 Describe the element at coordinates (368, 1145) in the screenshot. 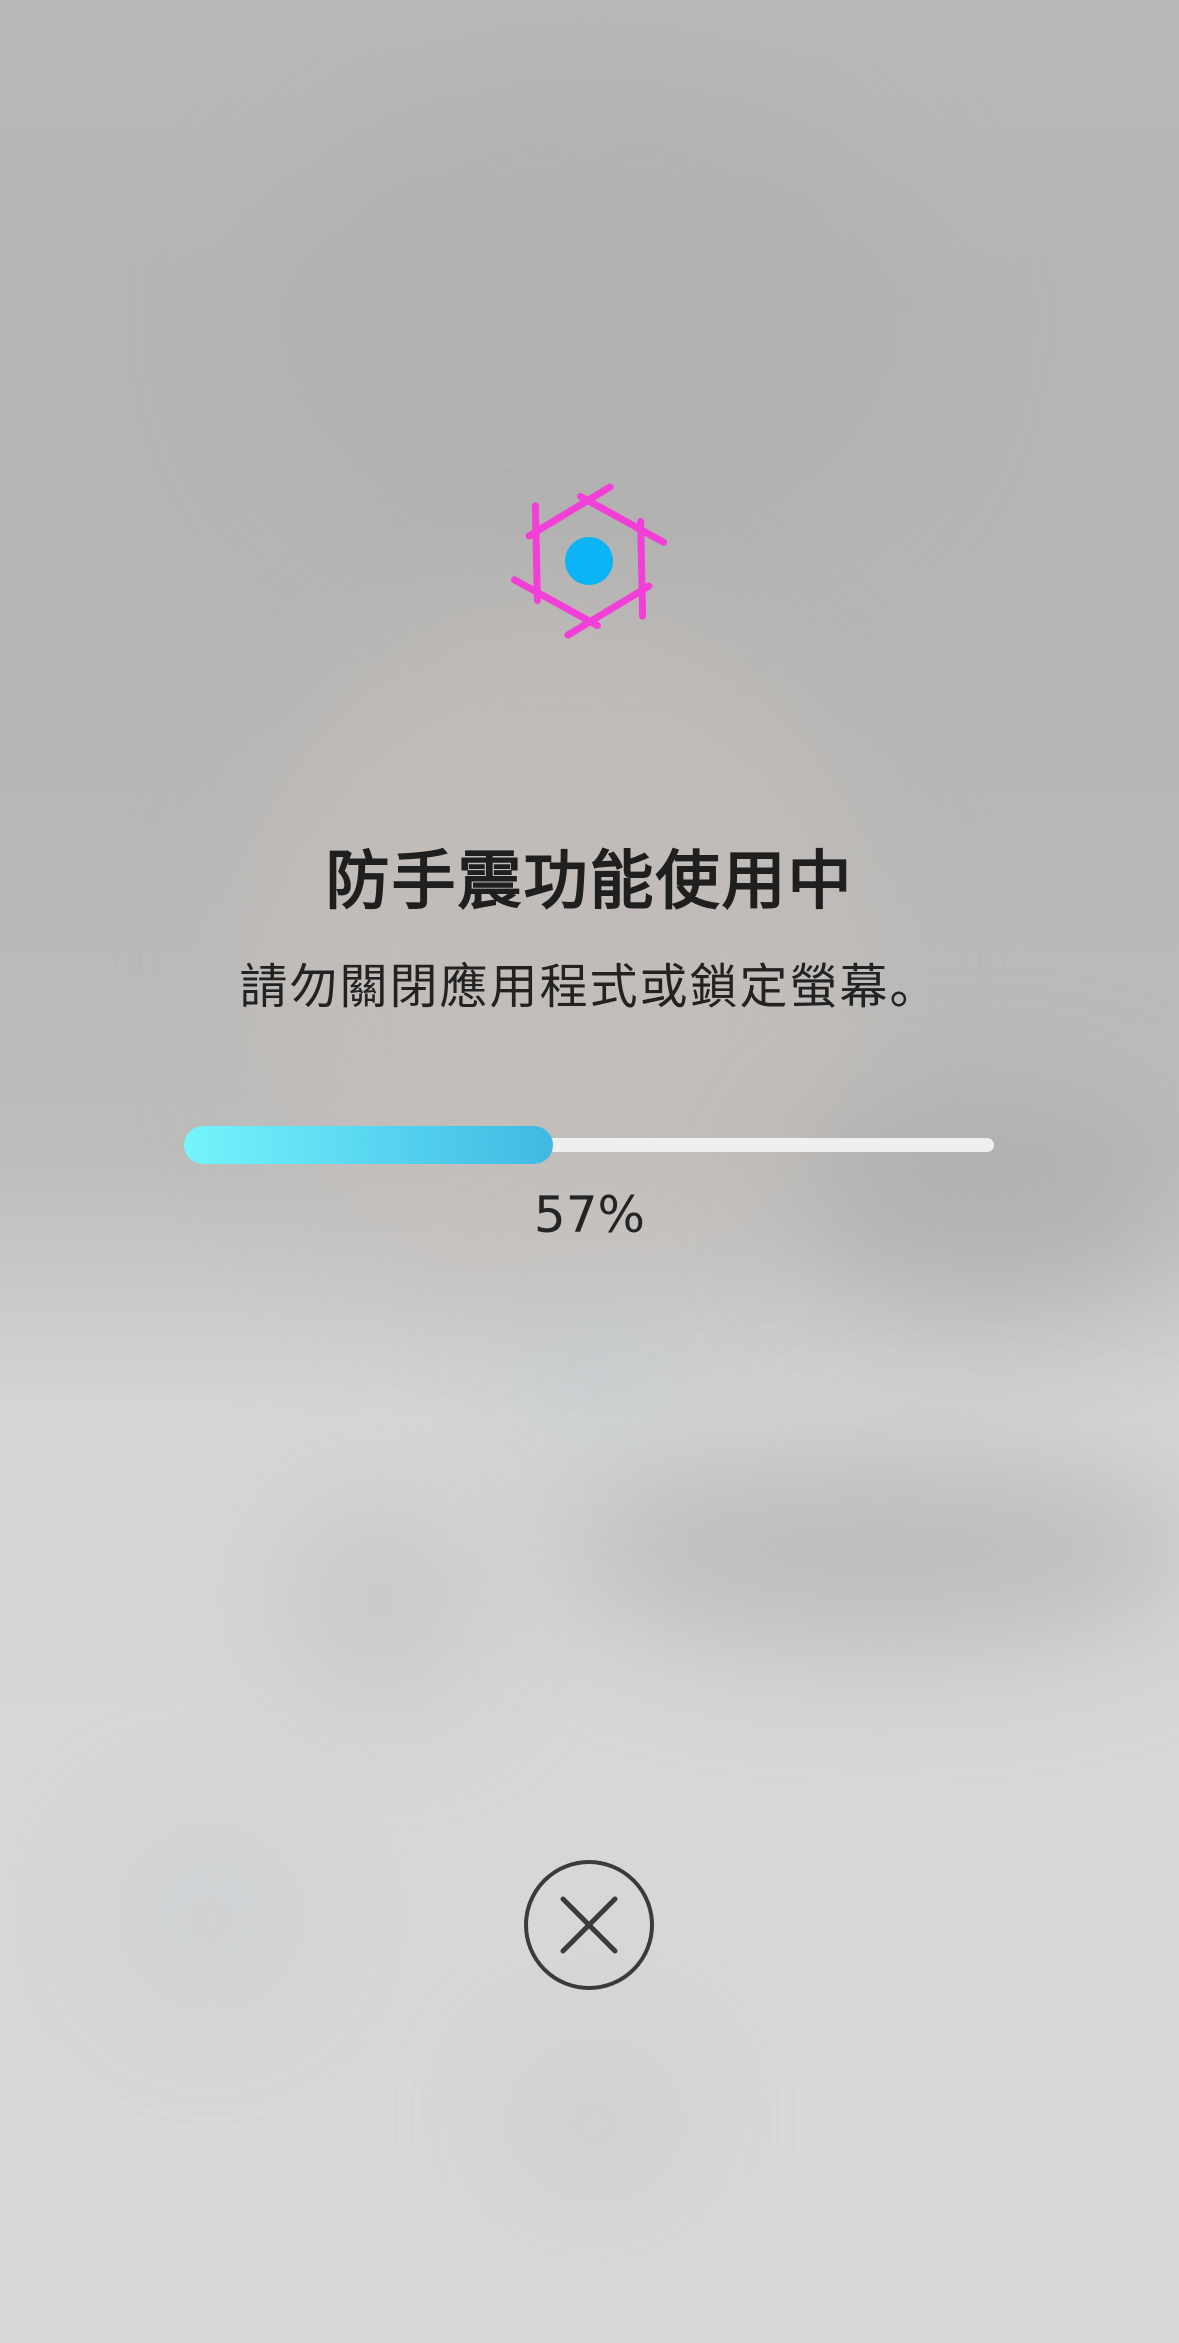

I see `progress-fill` at that location.